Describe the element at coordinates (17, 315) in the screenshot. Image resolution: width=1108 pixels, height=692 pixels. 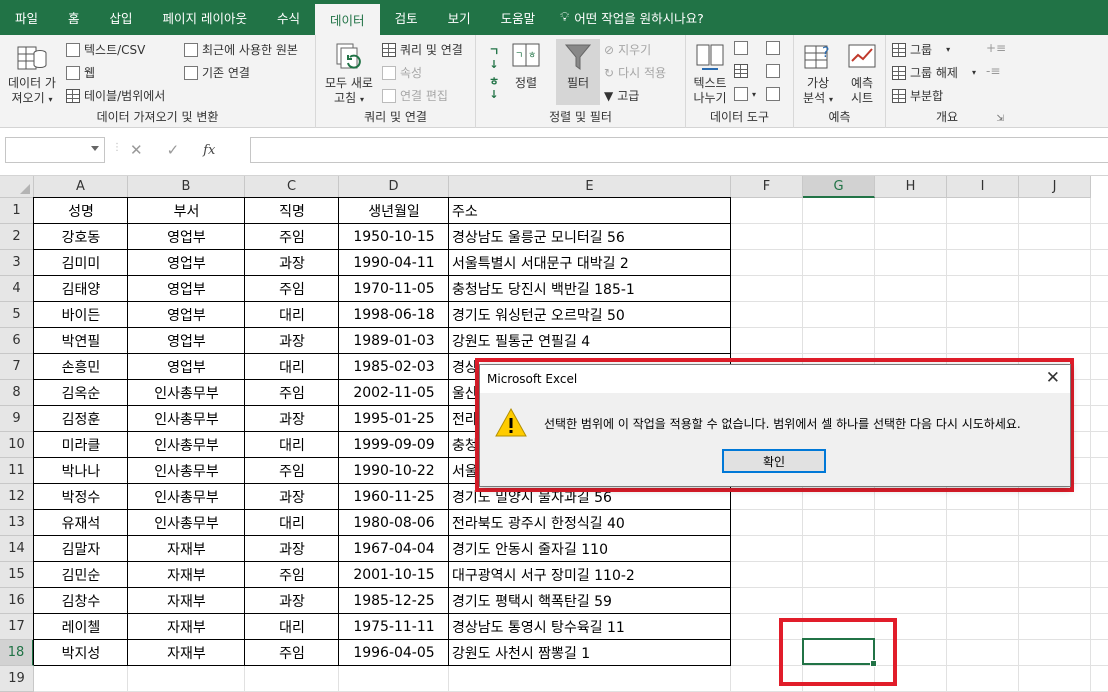
I see `row-header-5: 5` at that location.